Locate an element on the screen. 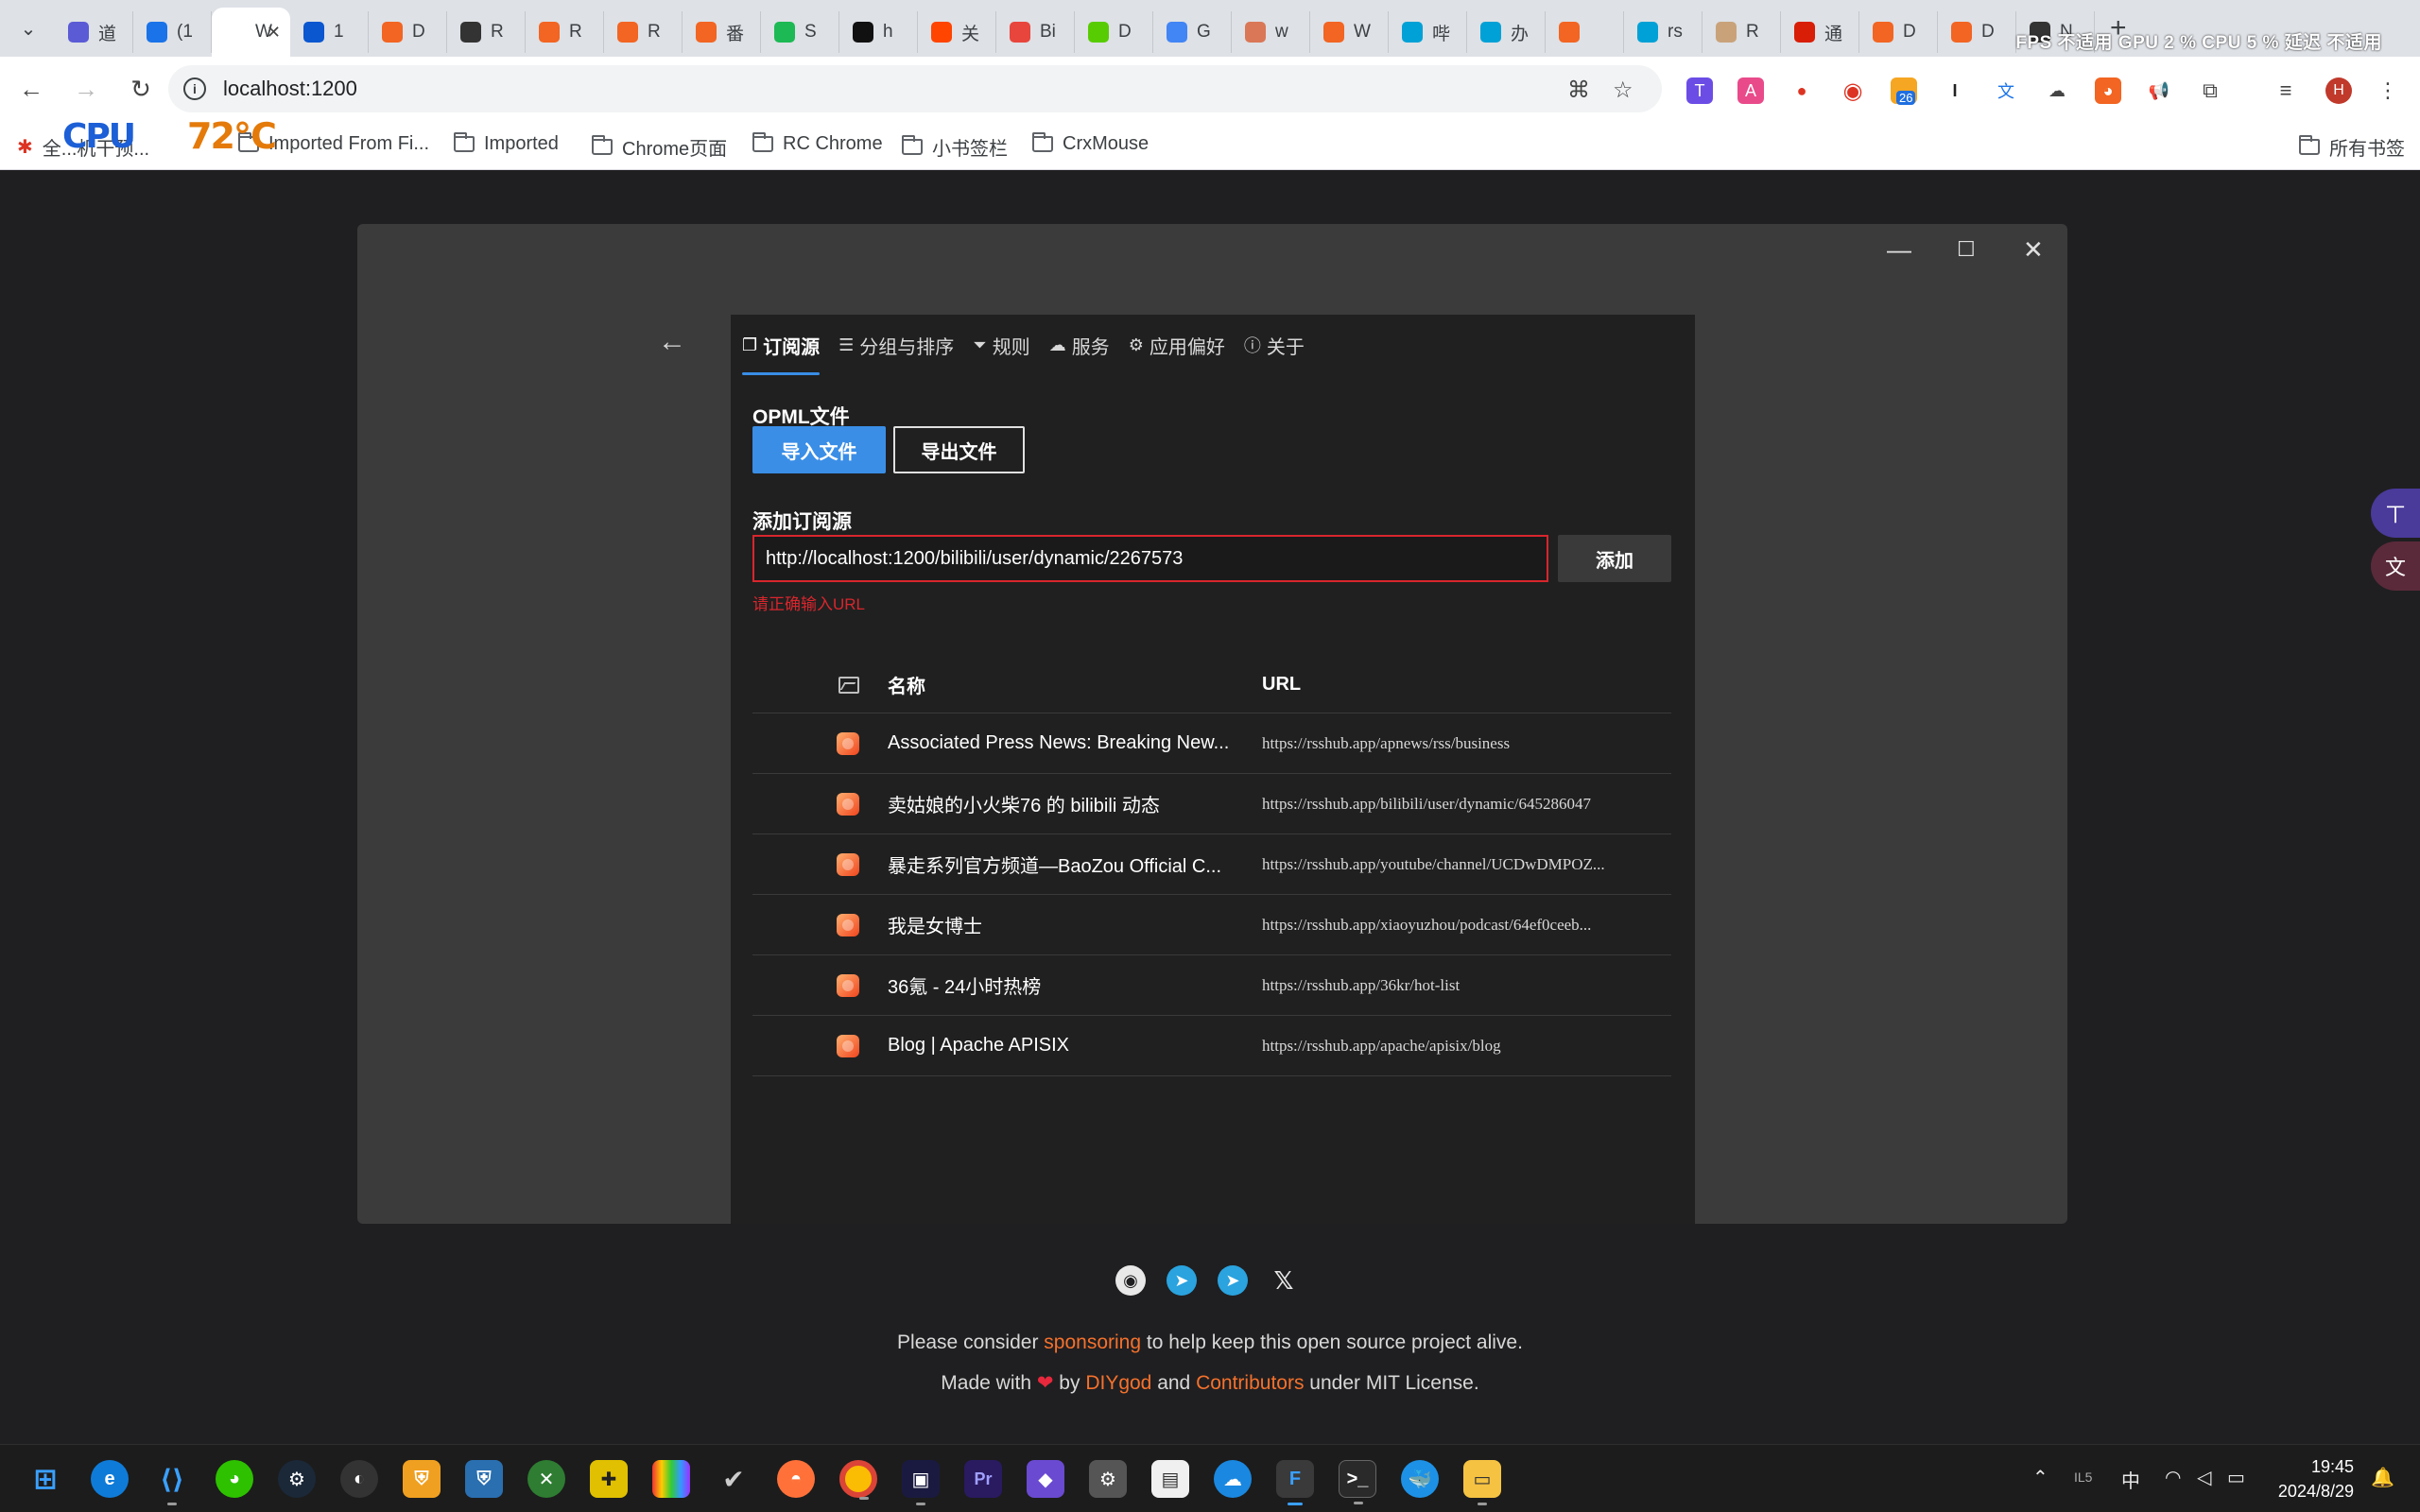  extension-translate2-icon: 文 is located at coordinates (2006, 90).